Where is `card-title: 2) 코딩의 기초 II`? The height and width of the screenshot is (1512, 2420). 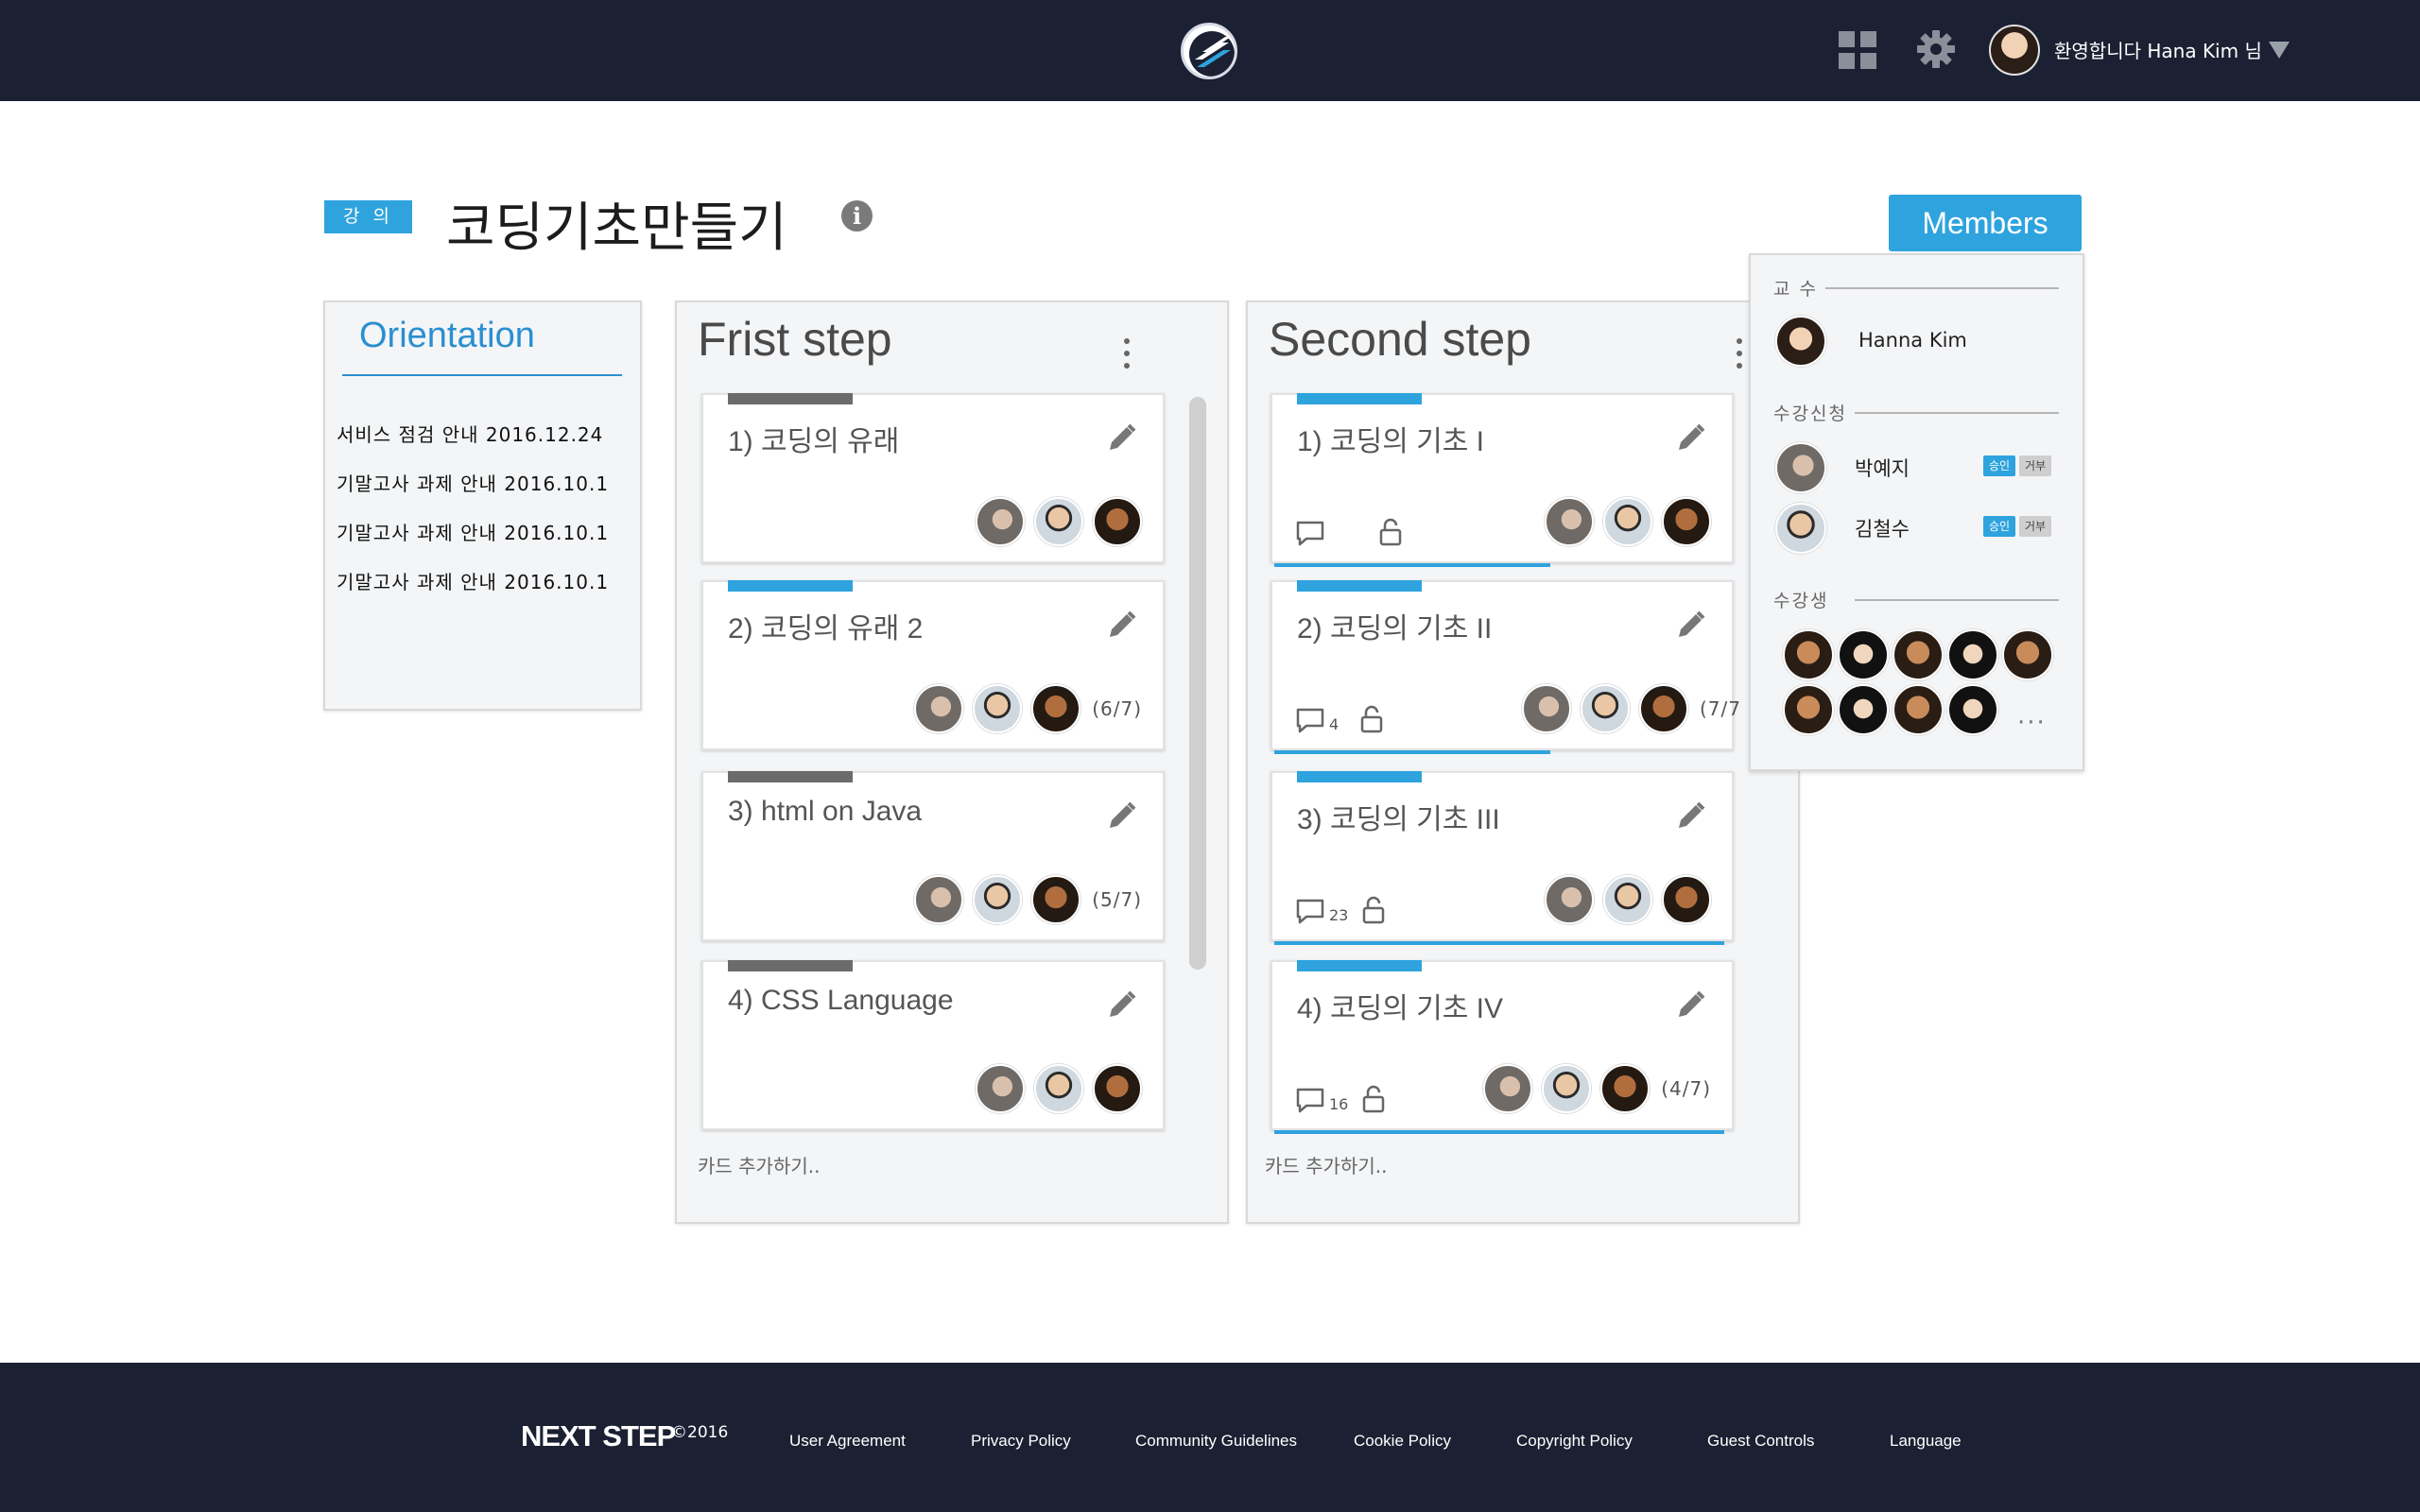 card-title: 2) 코딩의 기초 II is located at coordinates (1395, 628).